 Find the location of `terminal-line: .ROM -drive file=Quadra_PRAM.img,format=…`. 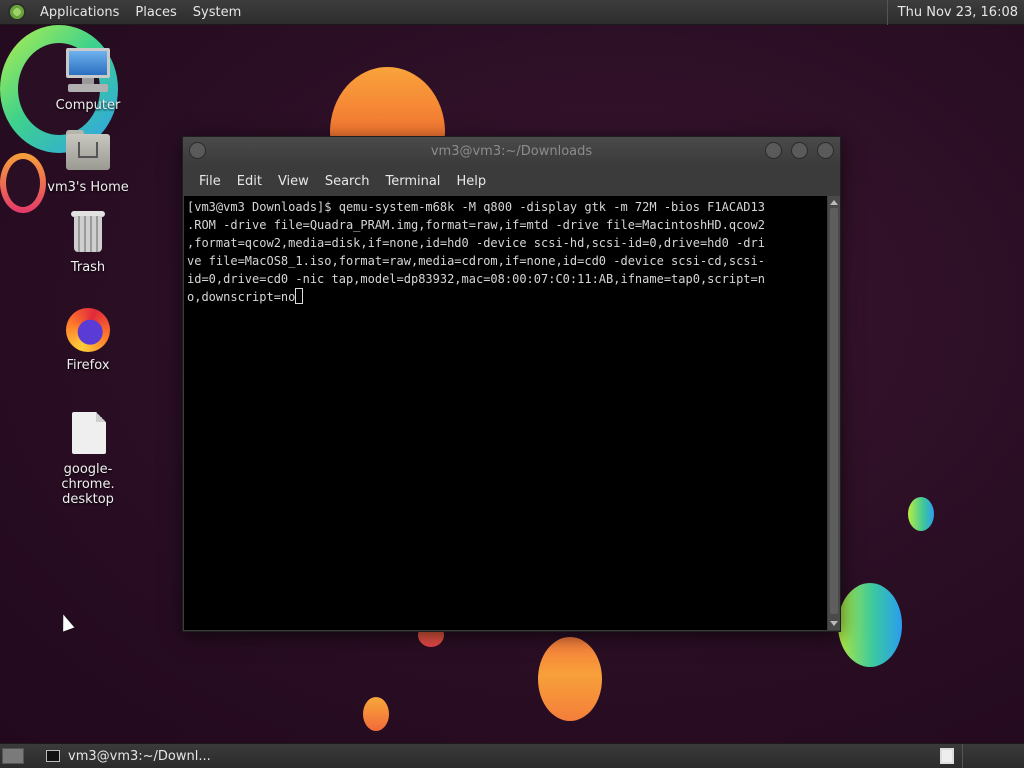

terminal-line: .ROM -drive file=Quadra_PRAM.img,format=… is located at coordinates (476, 225).